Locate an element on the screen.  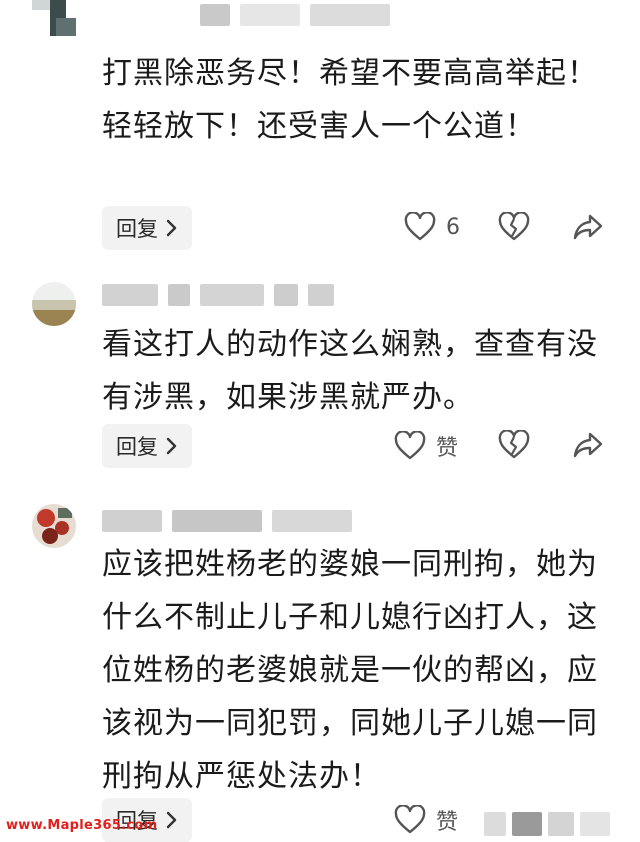
like-button: 6 is located at coordinates (432, 227).